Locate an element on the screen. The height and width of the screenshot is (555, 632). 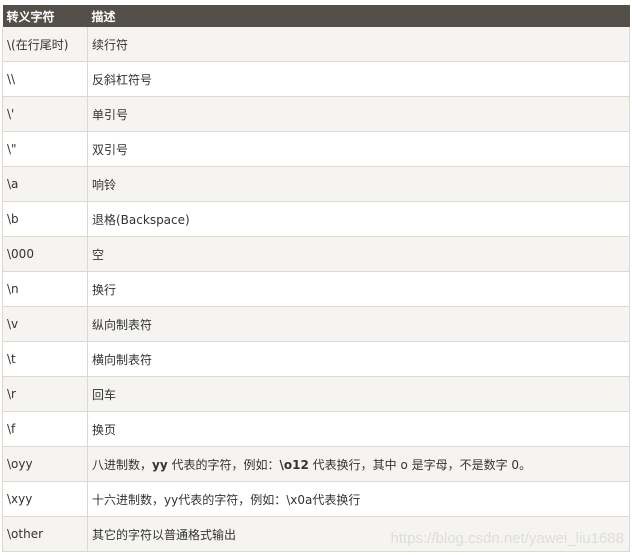
description-segment: 八进制数， is located at coordinates (122, 464).